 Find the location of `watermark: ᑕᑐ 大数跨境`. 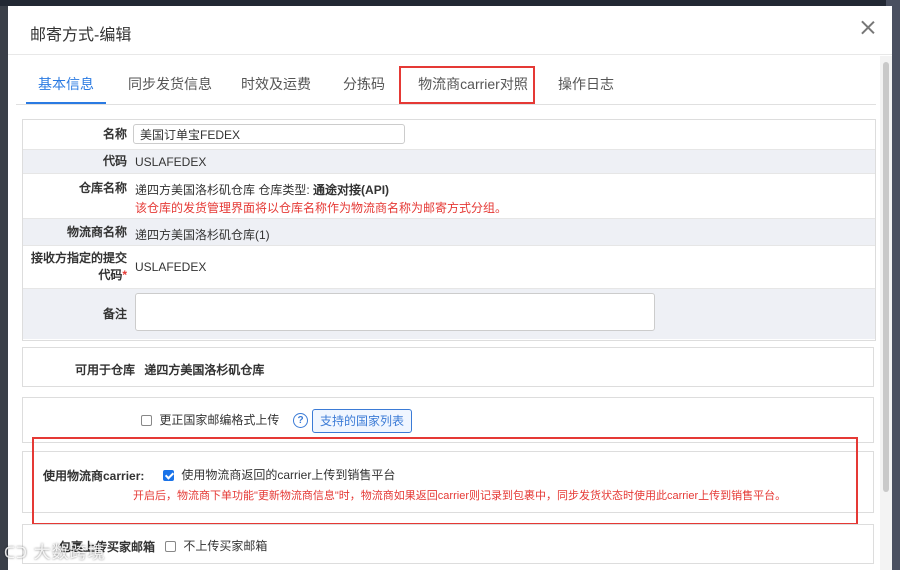

watermark: ᑕᑐ 大数跨境 is located at coordinates (69, 551).